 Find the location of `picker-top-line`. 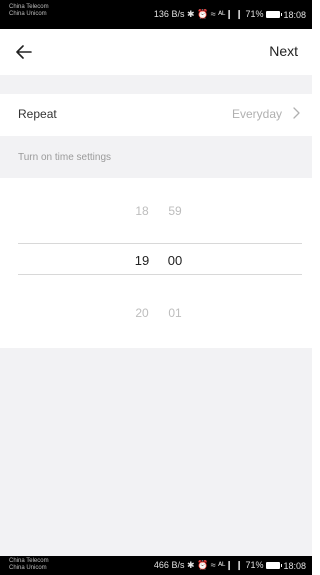

picker-top-line is located at coordinates (160, 243).